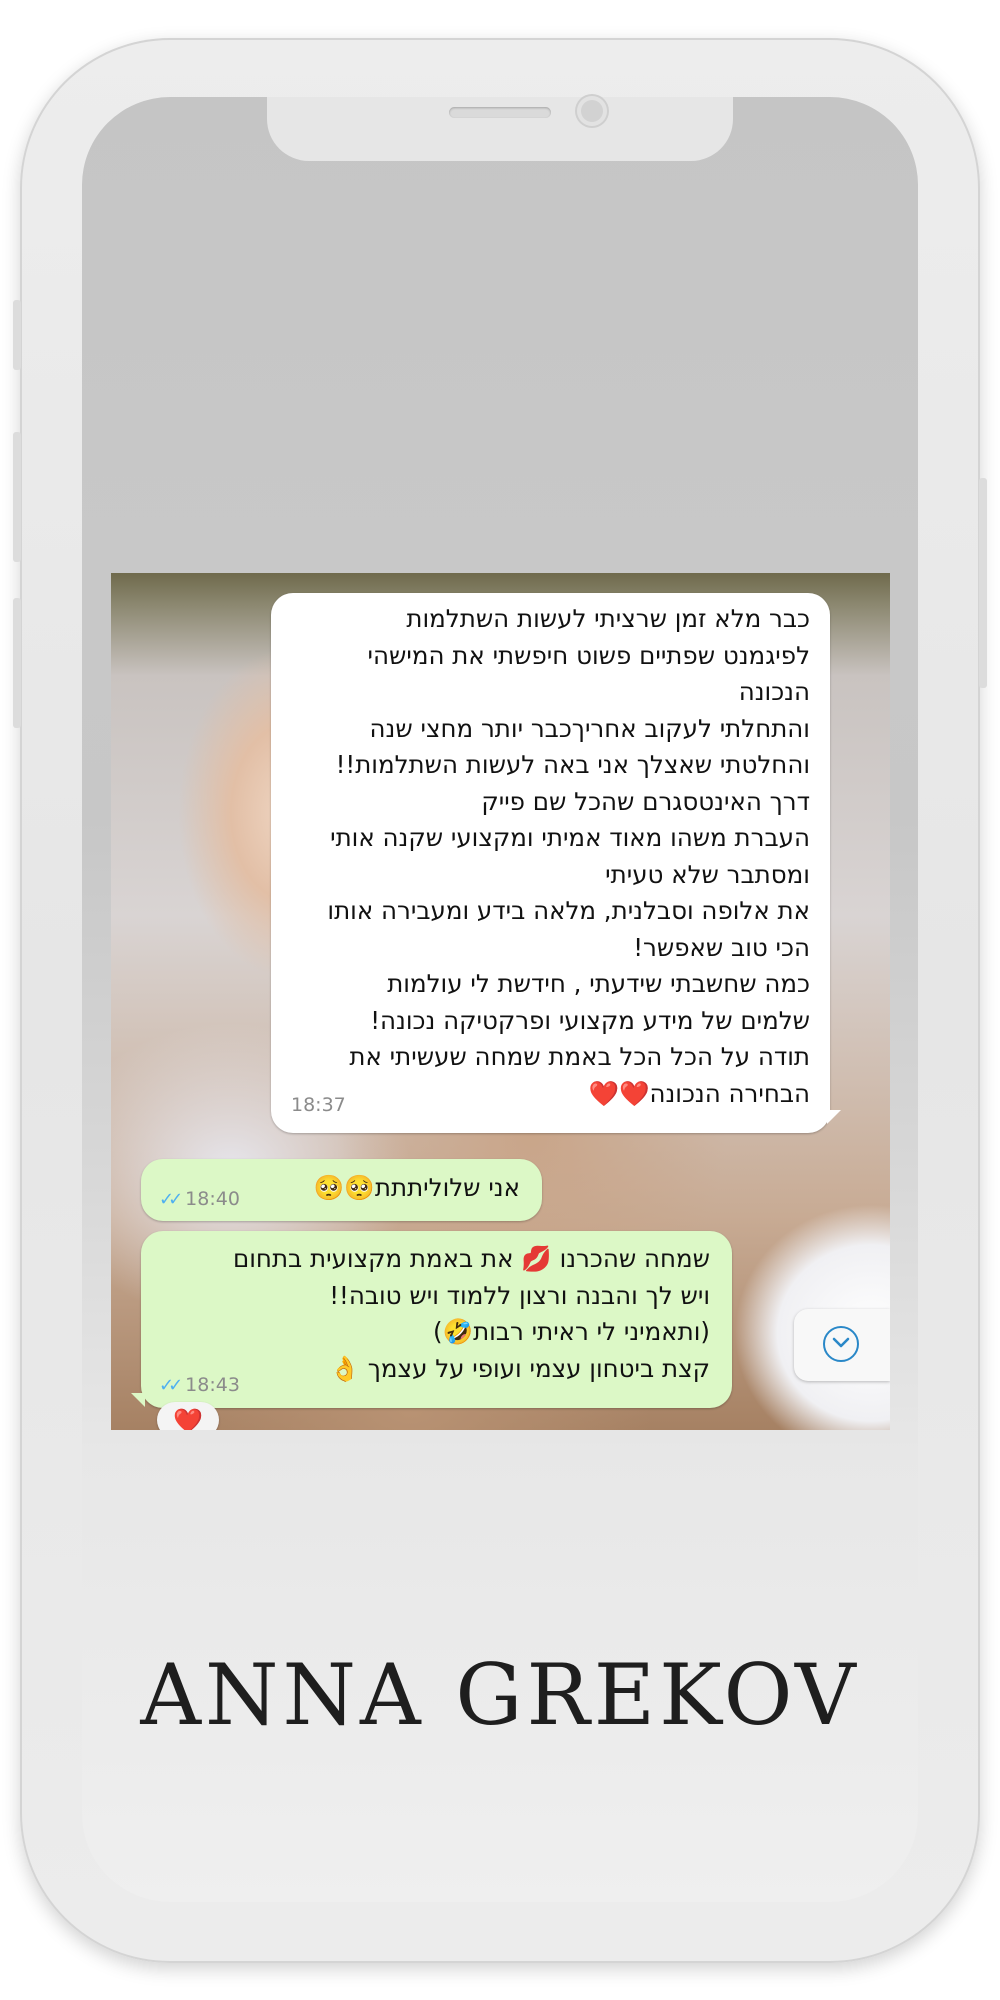 Image resolution: width=1000 pixels, height=2000 pixels. Describe the element at coordinates (841, 1342) in the screenshot. I see `chevron-down-glyph` at that location.